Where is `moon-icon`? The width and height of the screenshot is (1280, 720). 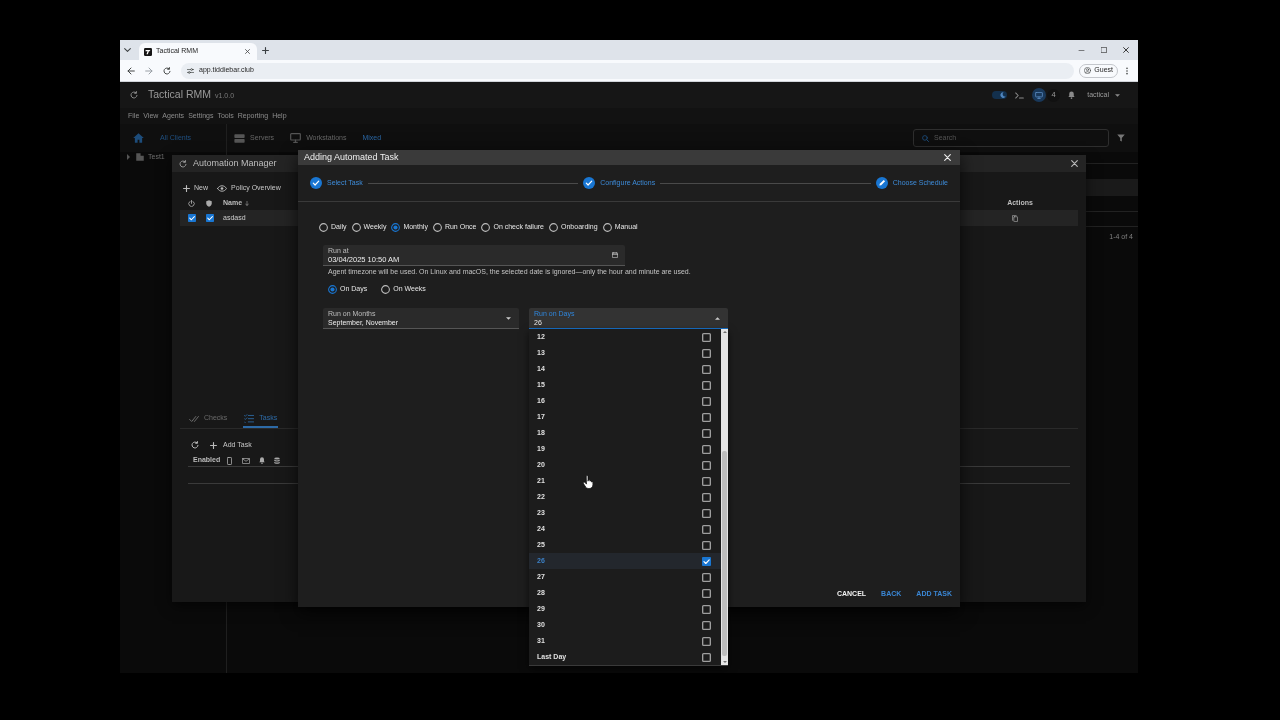 moon-icon is located at coordinates (1003, 95).